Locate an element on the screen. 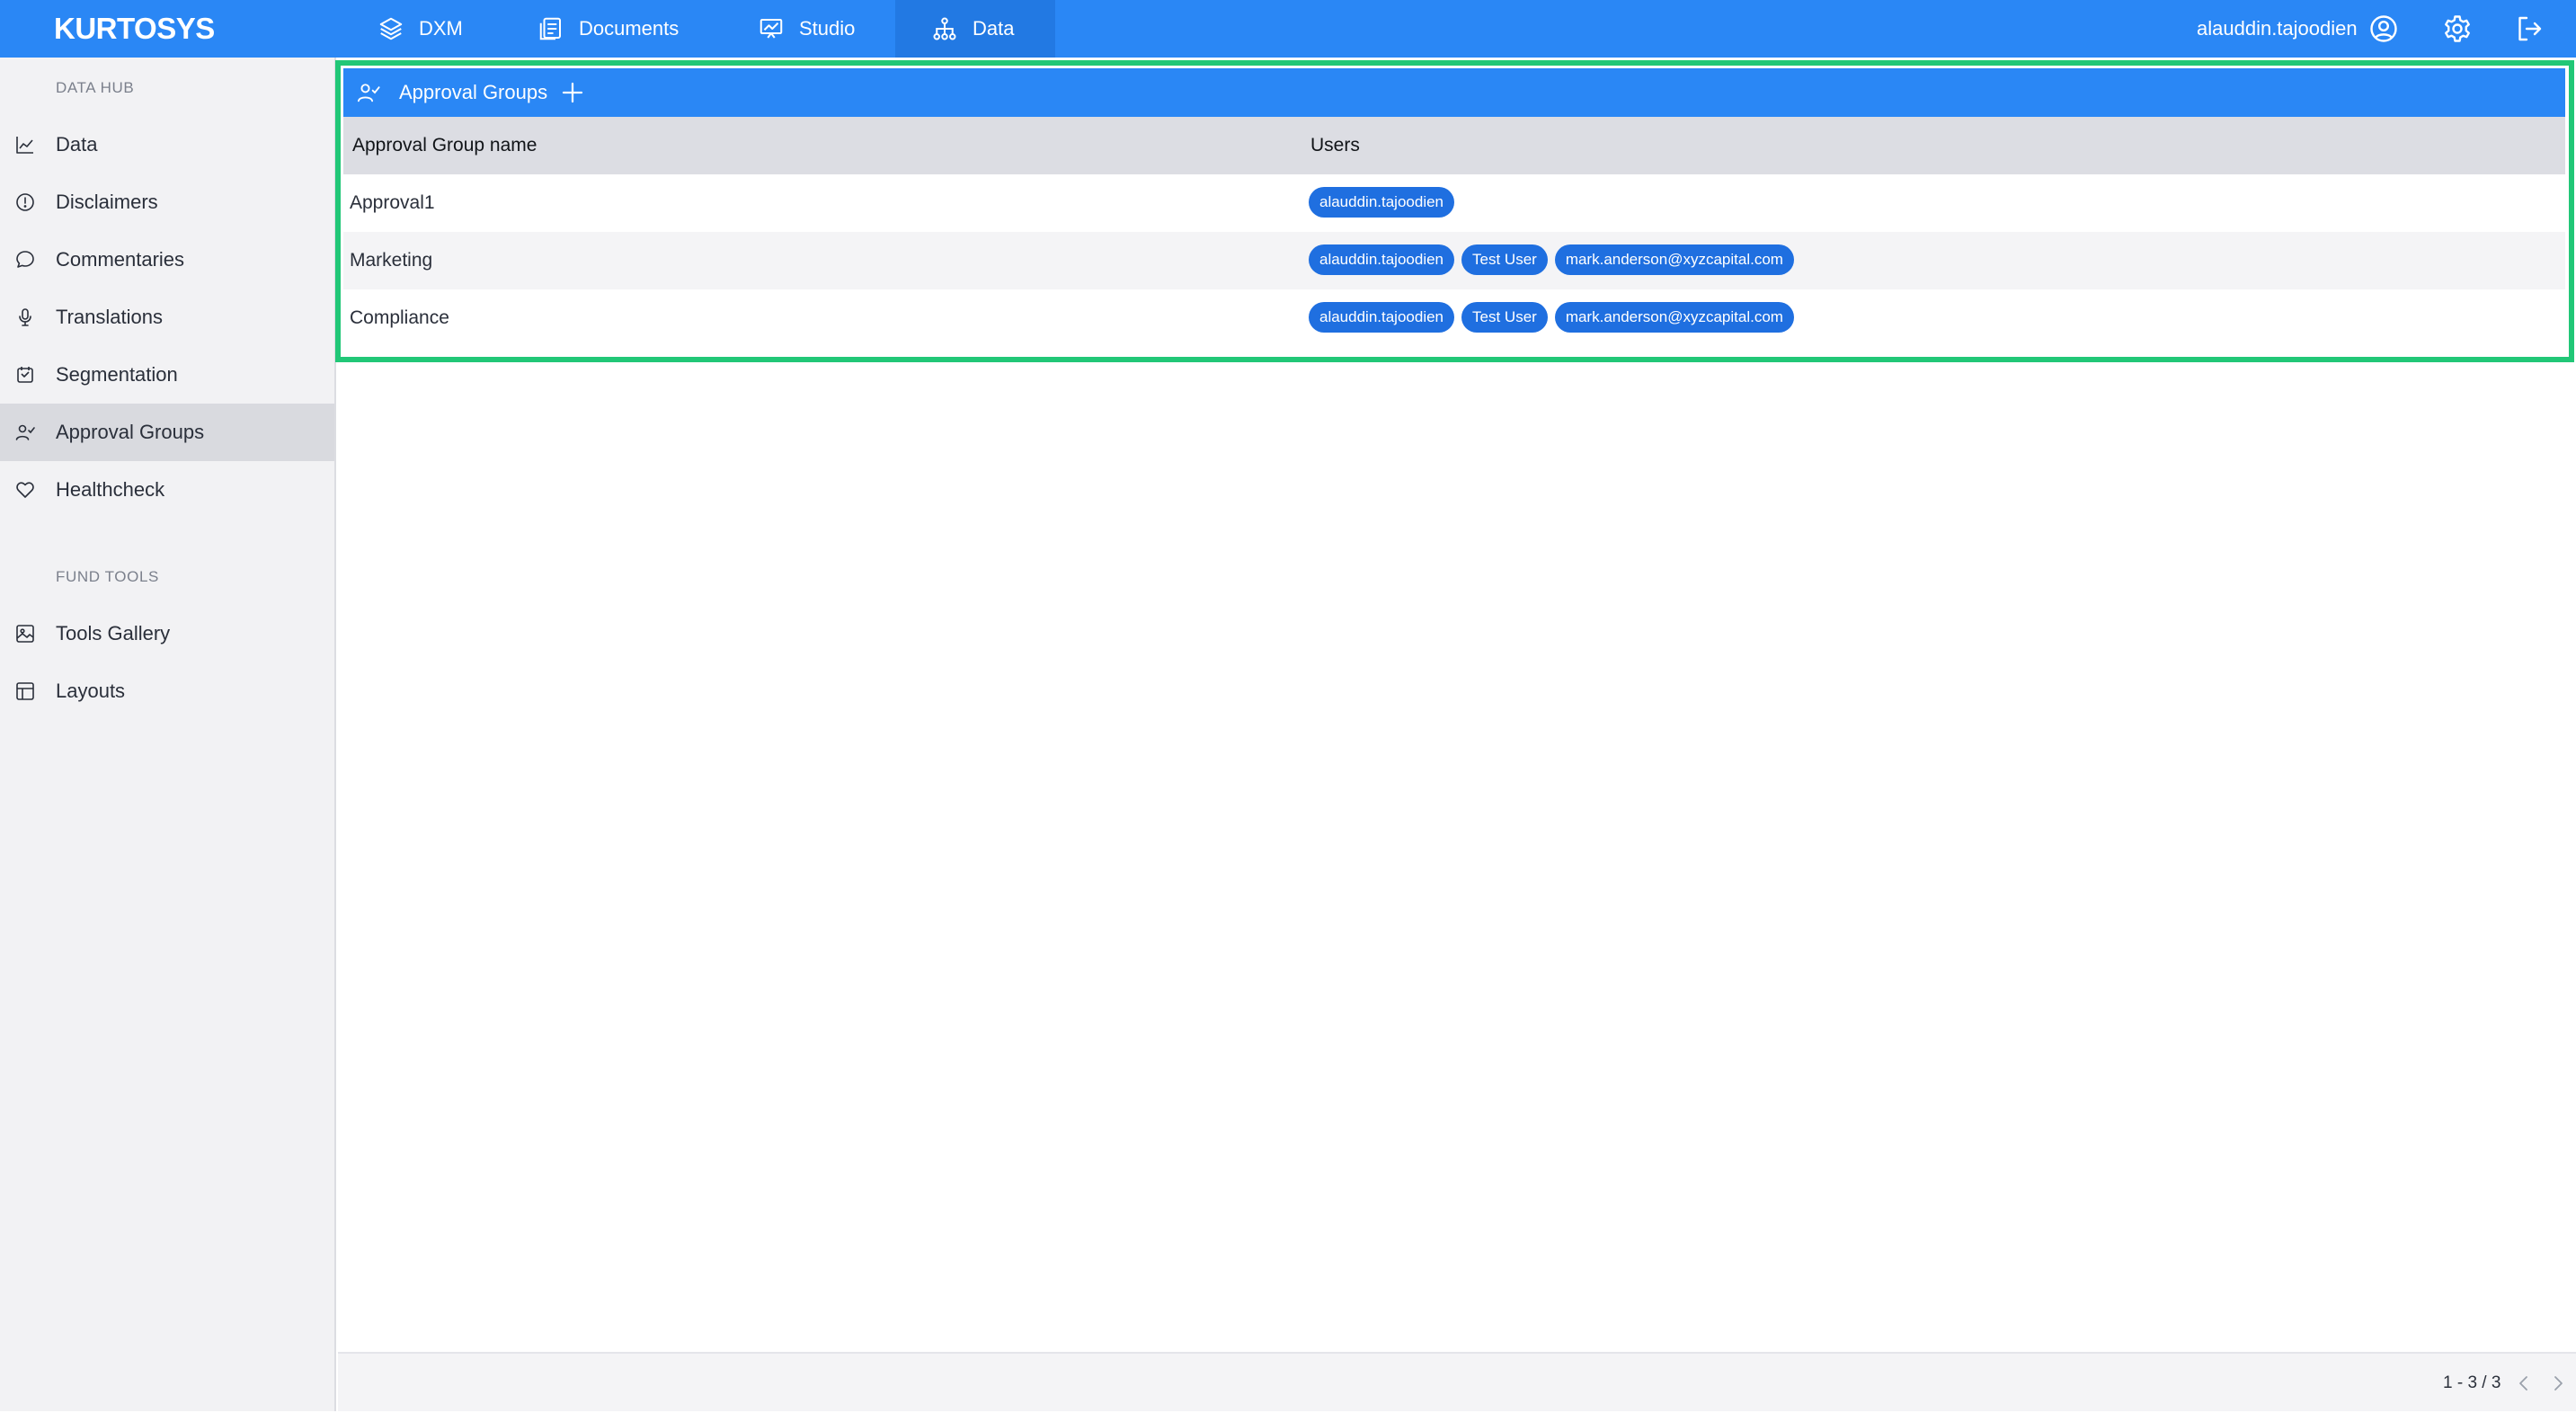 The image size is (2576, 1413). group-name: Compliance is located at coordinates (399, 317).